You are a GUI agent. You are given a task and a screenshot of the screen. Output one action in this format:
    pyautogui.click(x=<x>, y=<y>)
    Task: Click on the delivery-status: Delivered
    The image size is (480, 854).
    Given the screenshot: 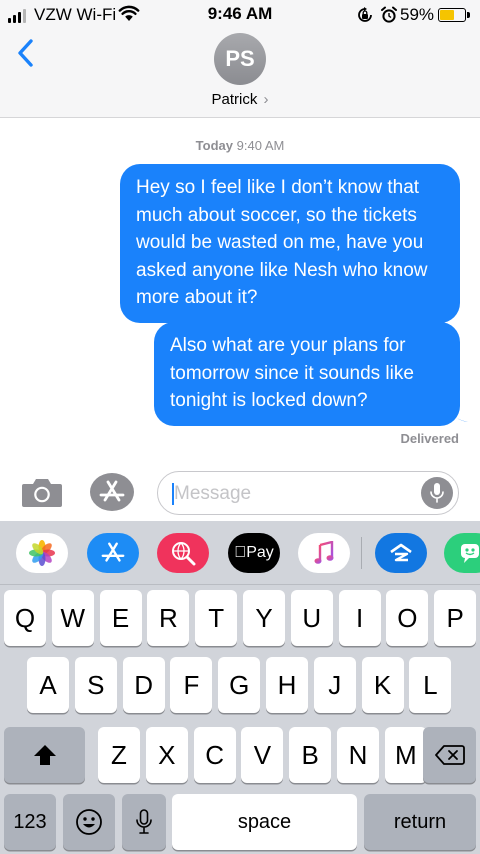 What is the action you would take?
    pyautogui.click(x=429, y=438)
    